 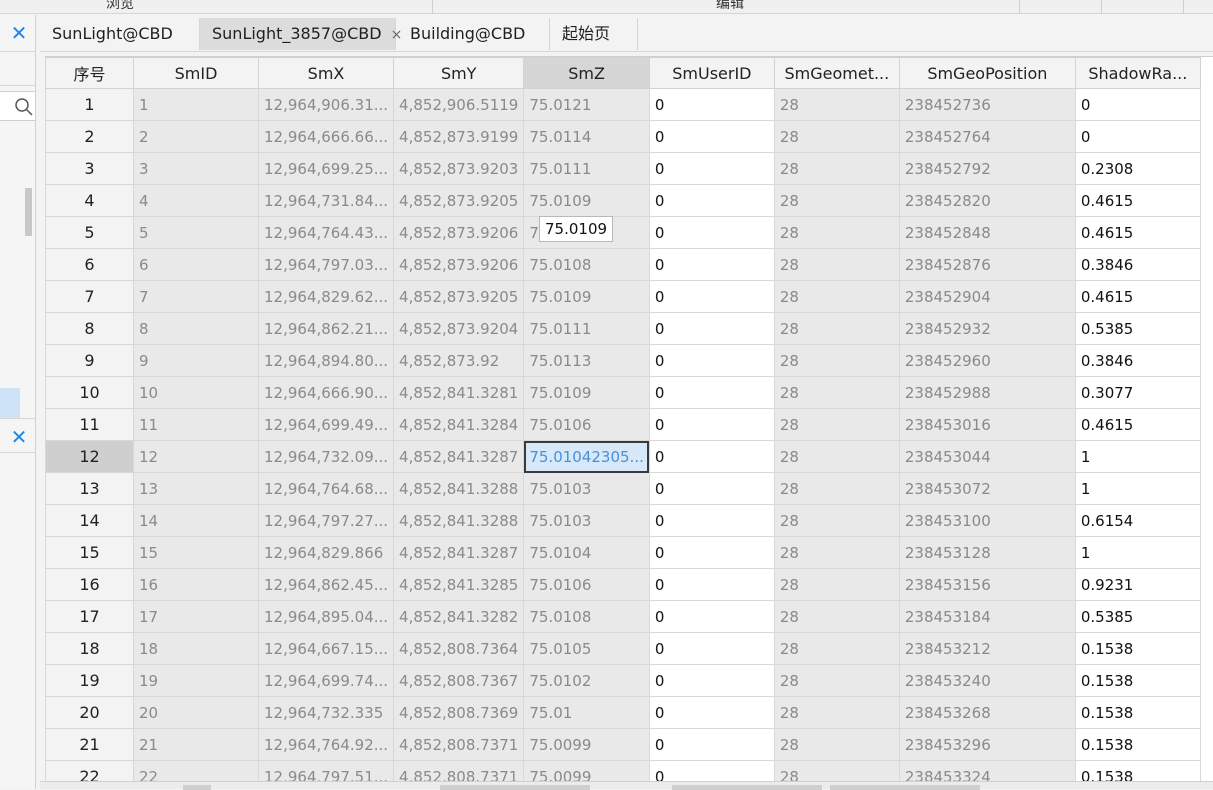 What do you see at coordinates (1137, 264) in the screenshot?
I see `table-cell: 0.3846` at bounding box center [1137, 264].